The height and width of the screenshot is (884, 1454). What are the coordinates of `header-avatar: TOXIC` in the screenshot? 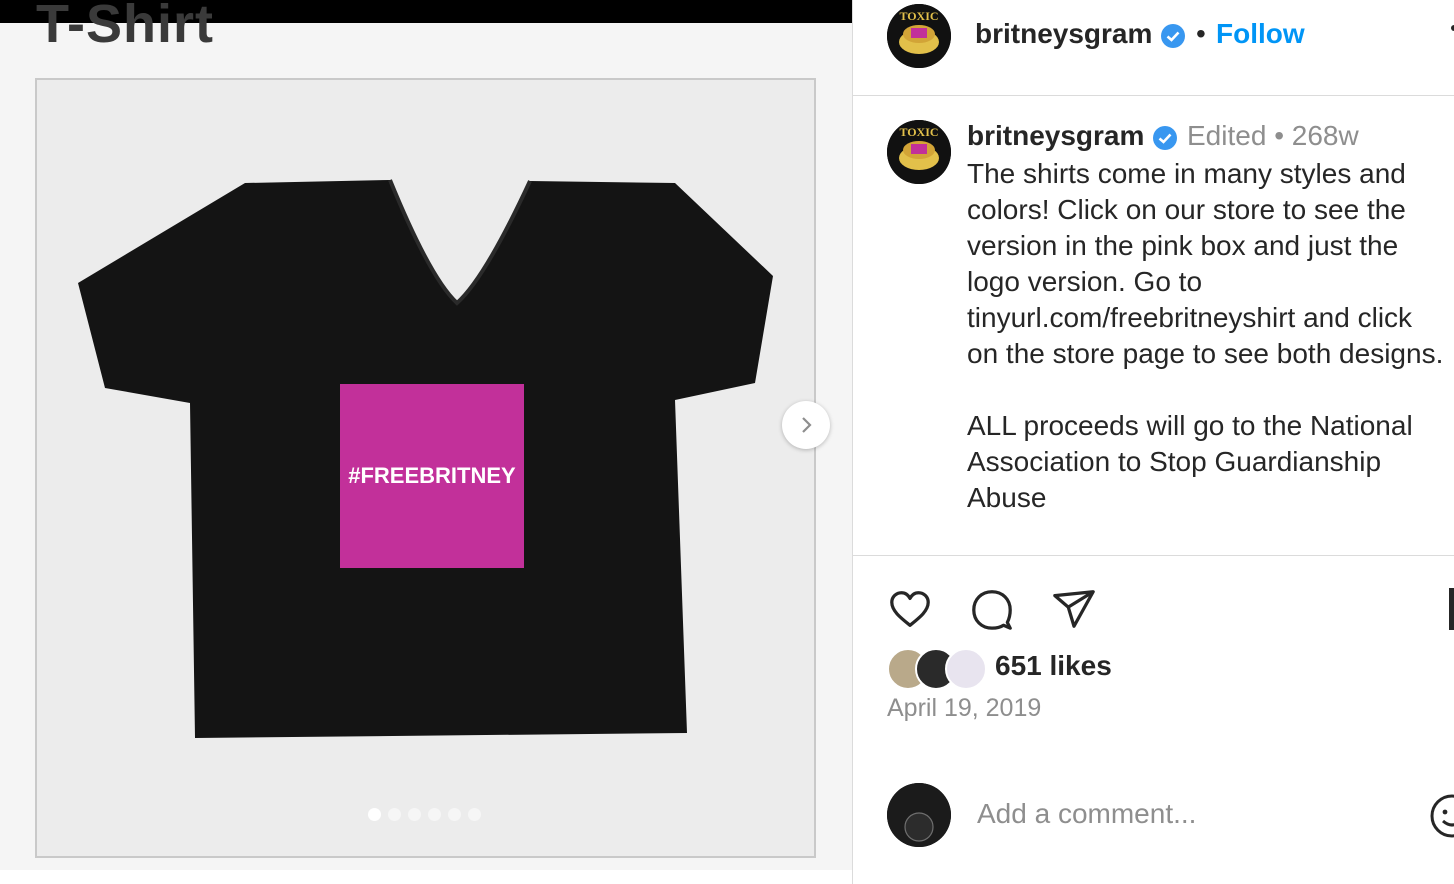 It's located at (919, 36).